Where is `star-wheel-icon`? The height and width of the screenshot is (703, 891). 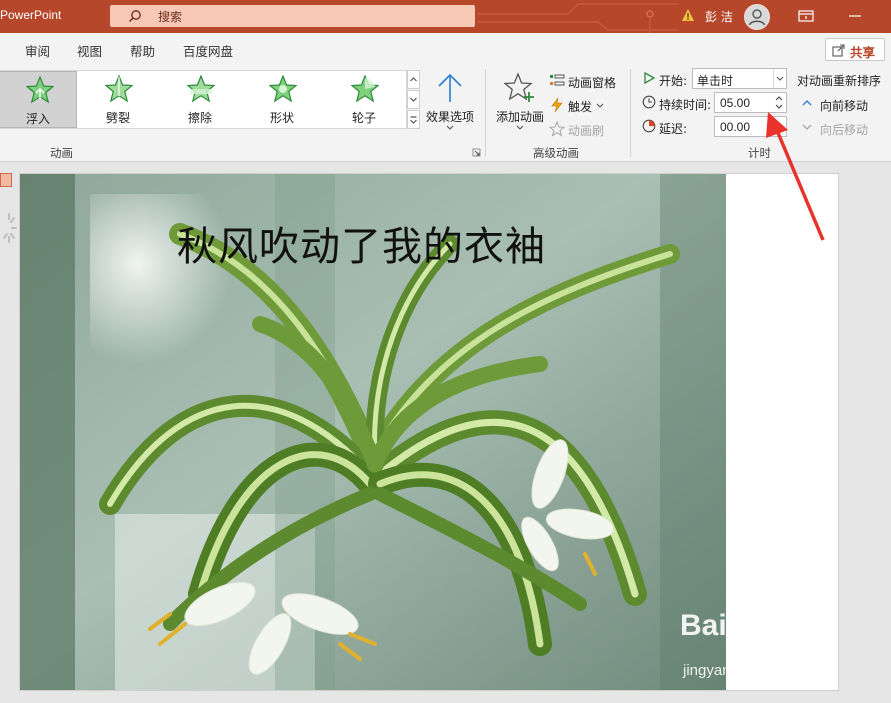
star-wheel-icon is located at coordinates (365, 89).